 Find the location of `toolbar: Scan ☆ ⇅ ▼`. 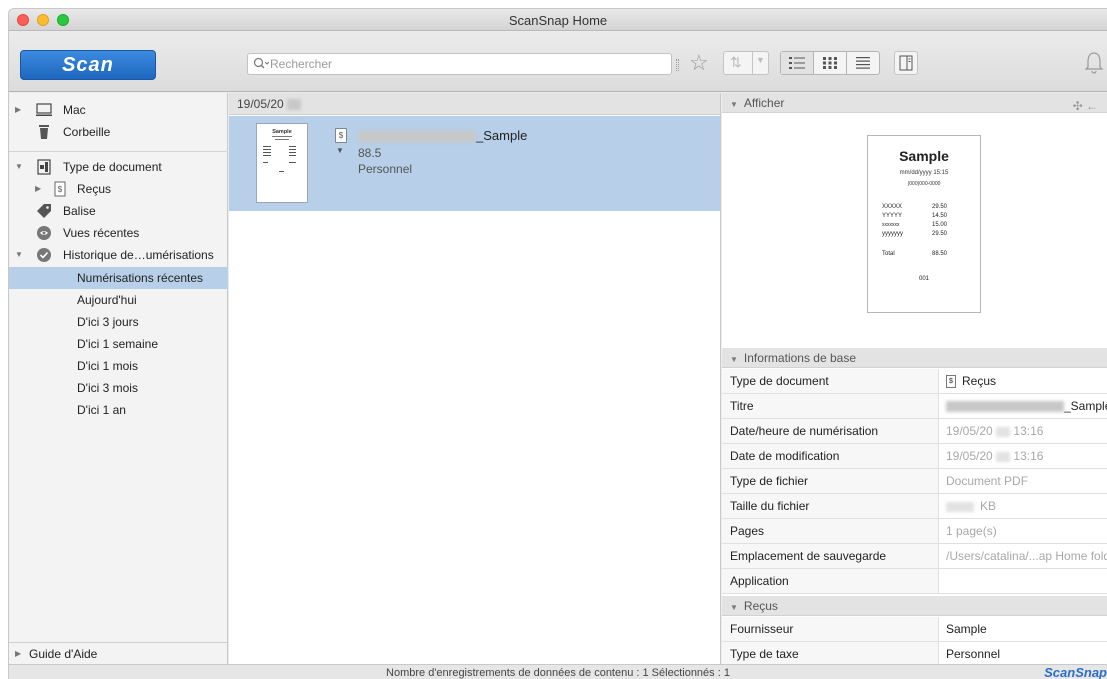

toolbar: Scan ☆ ⇅ ▼ is located at coordinates (558, 62).